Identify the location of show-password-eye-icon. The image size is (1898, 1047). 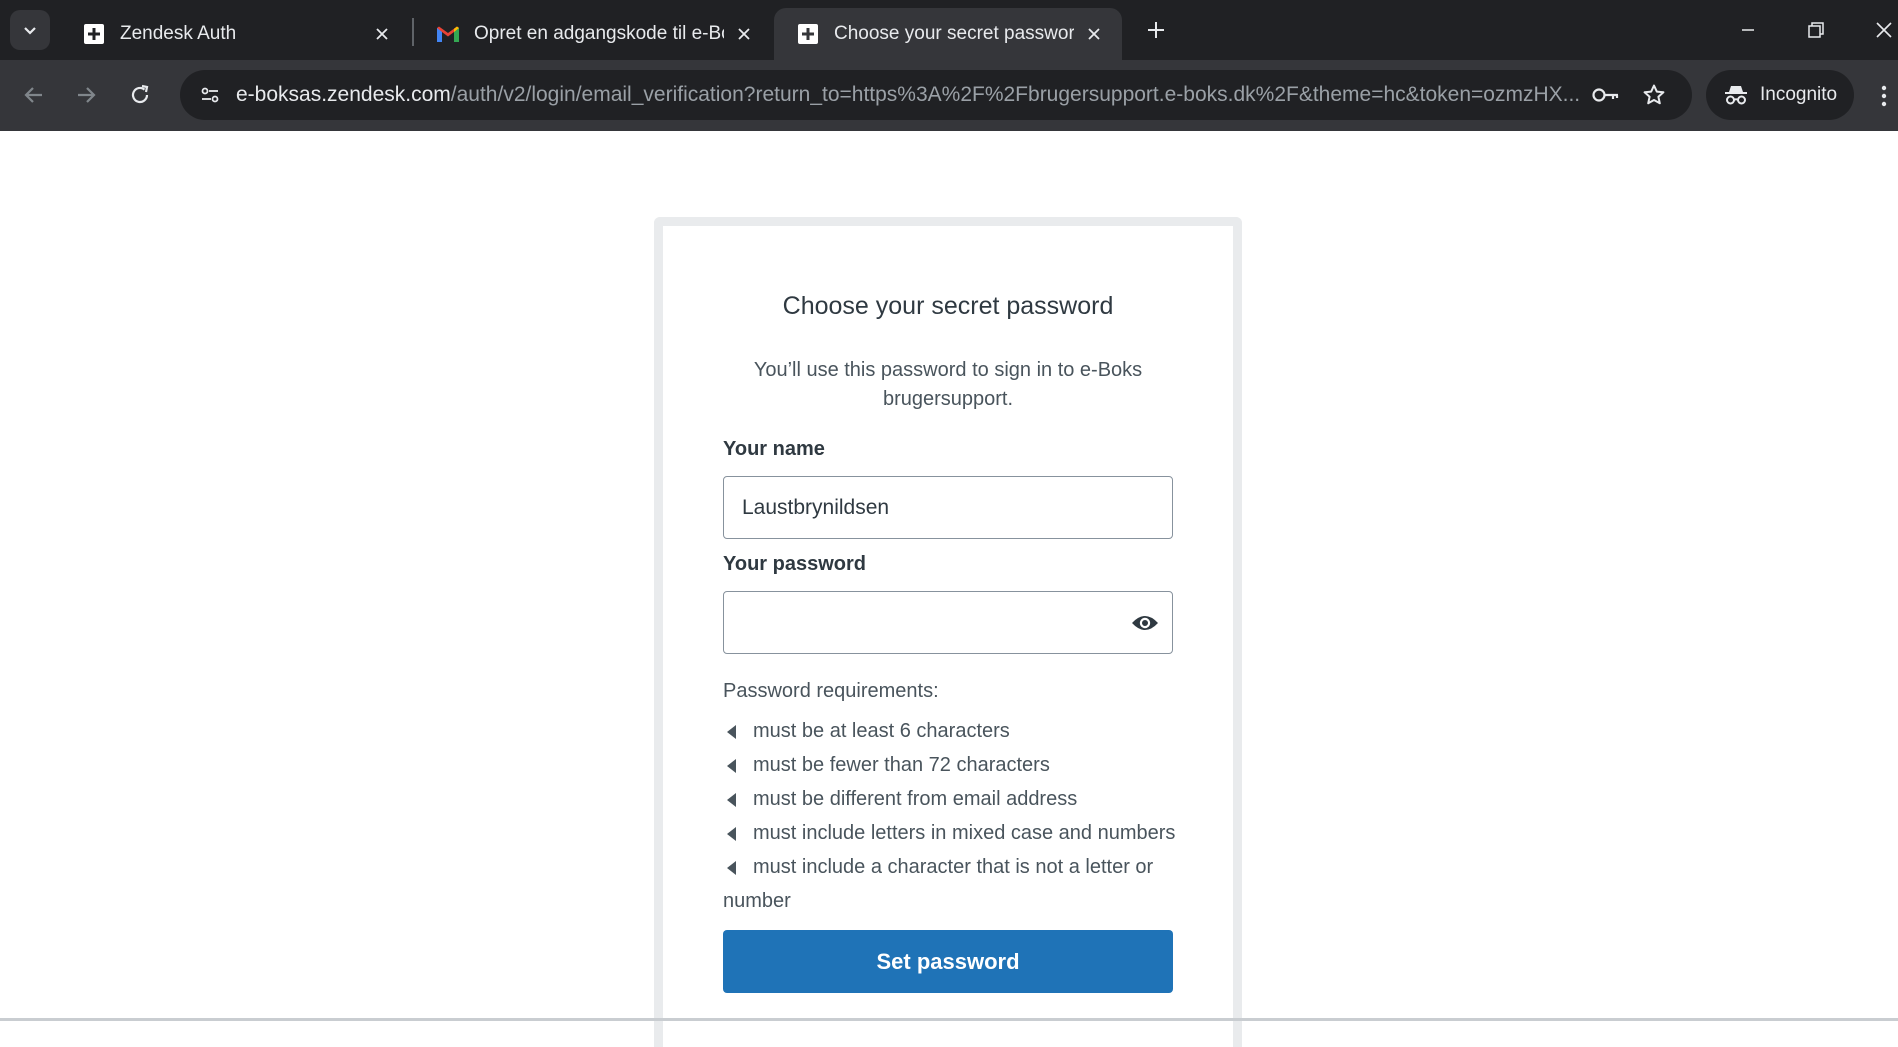
(1145, 623).